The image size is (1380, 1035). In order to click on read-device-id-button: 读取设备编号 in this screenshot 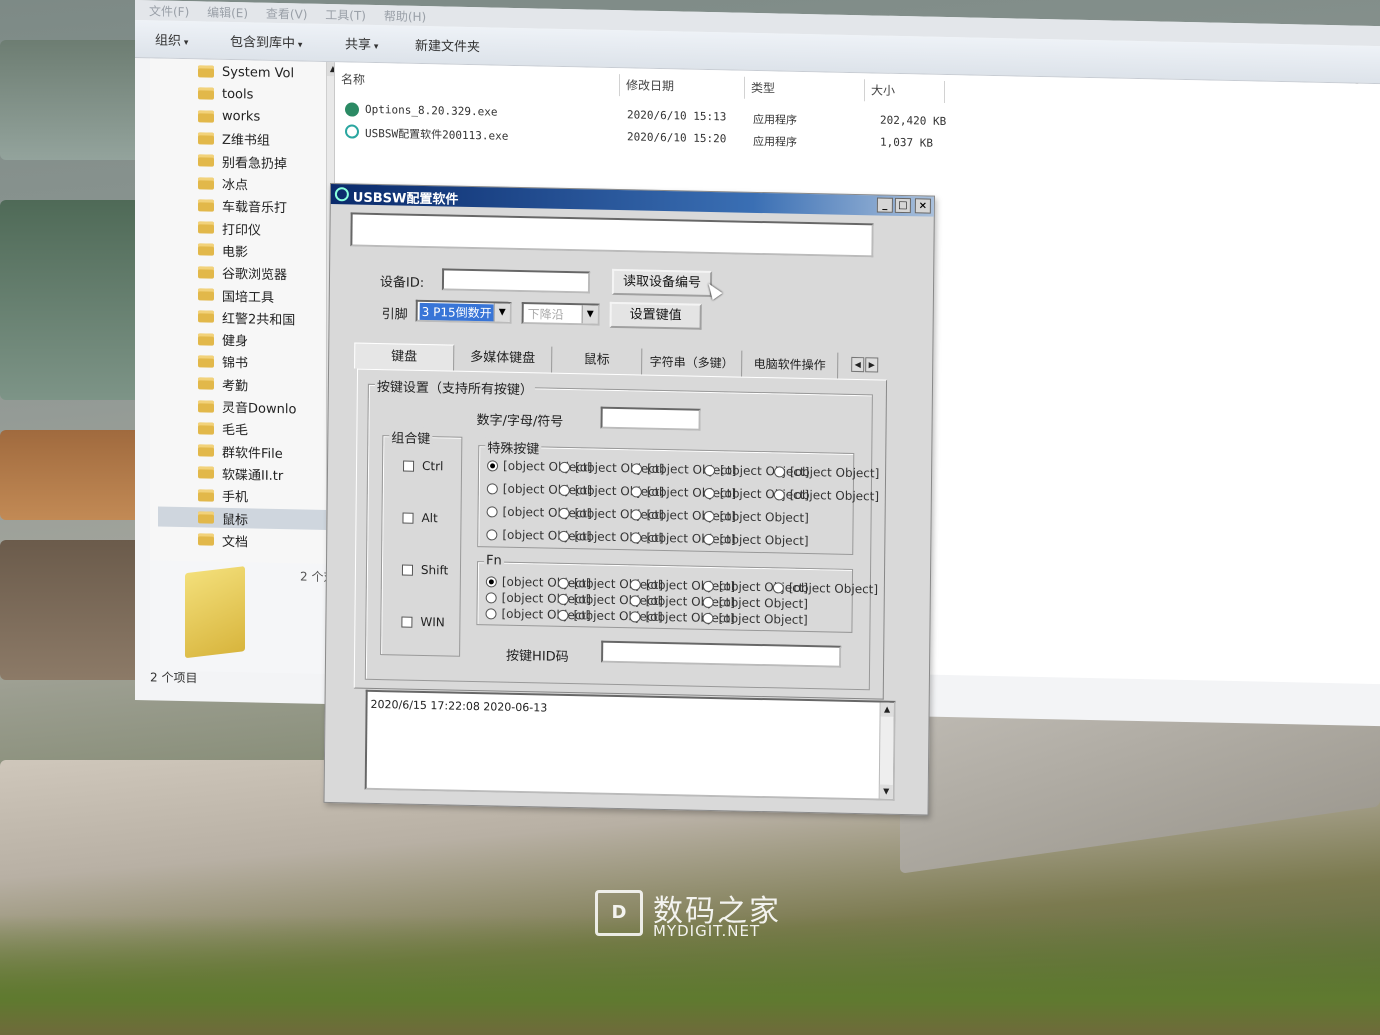, I will do `click(662, 282)`.